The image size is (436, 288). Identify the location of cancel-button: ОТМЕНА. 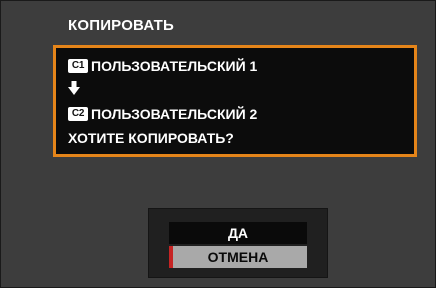
(238, 257).